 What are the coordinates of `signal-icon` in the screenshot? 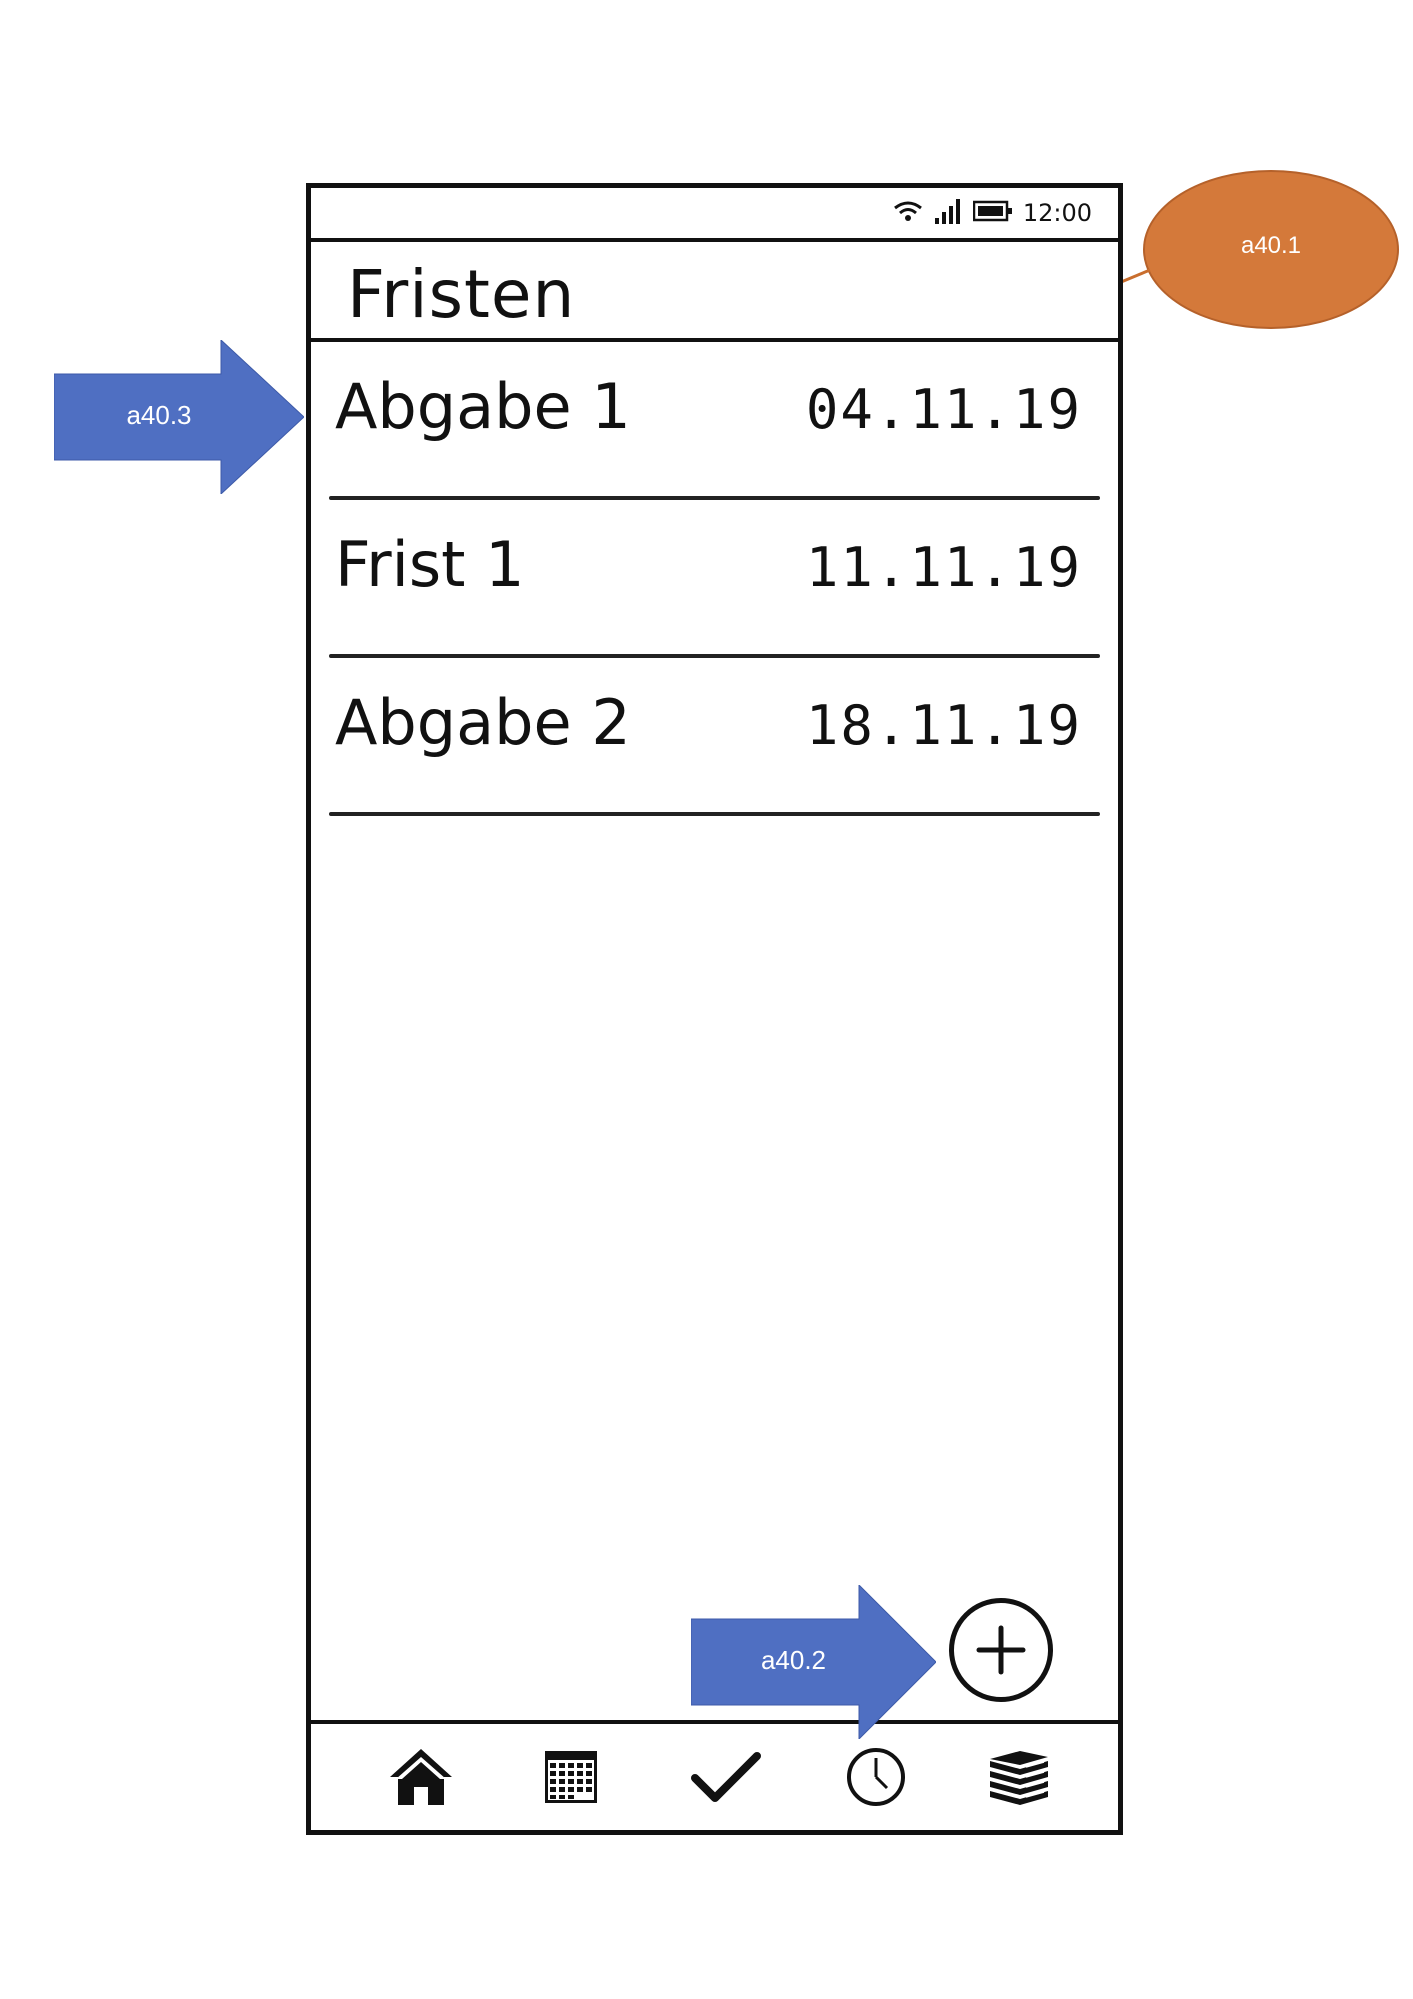 It's located at (948, 213).